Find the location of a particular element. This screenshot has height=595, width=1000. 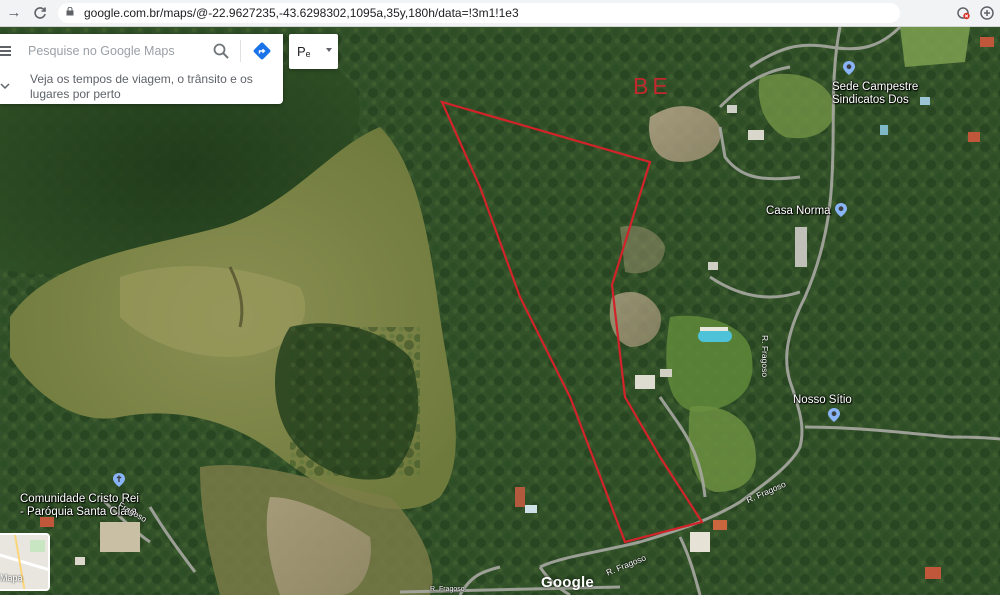

church-pin-icon is located at coordinates (119, 480).